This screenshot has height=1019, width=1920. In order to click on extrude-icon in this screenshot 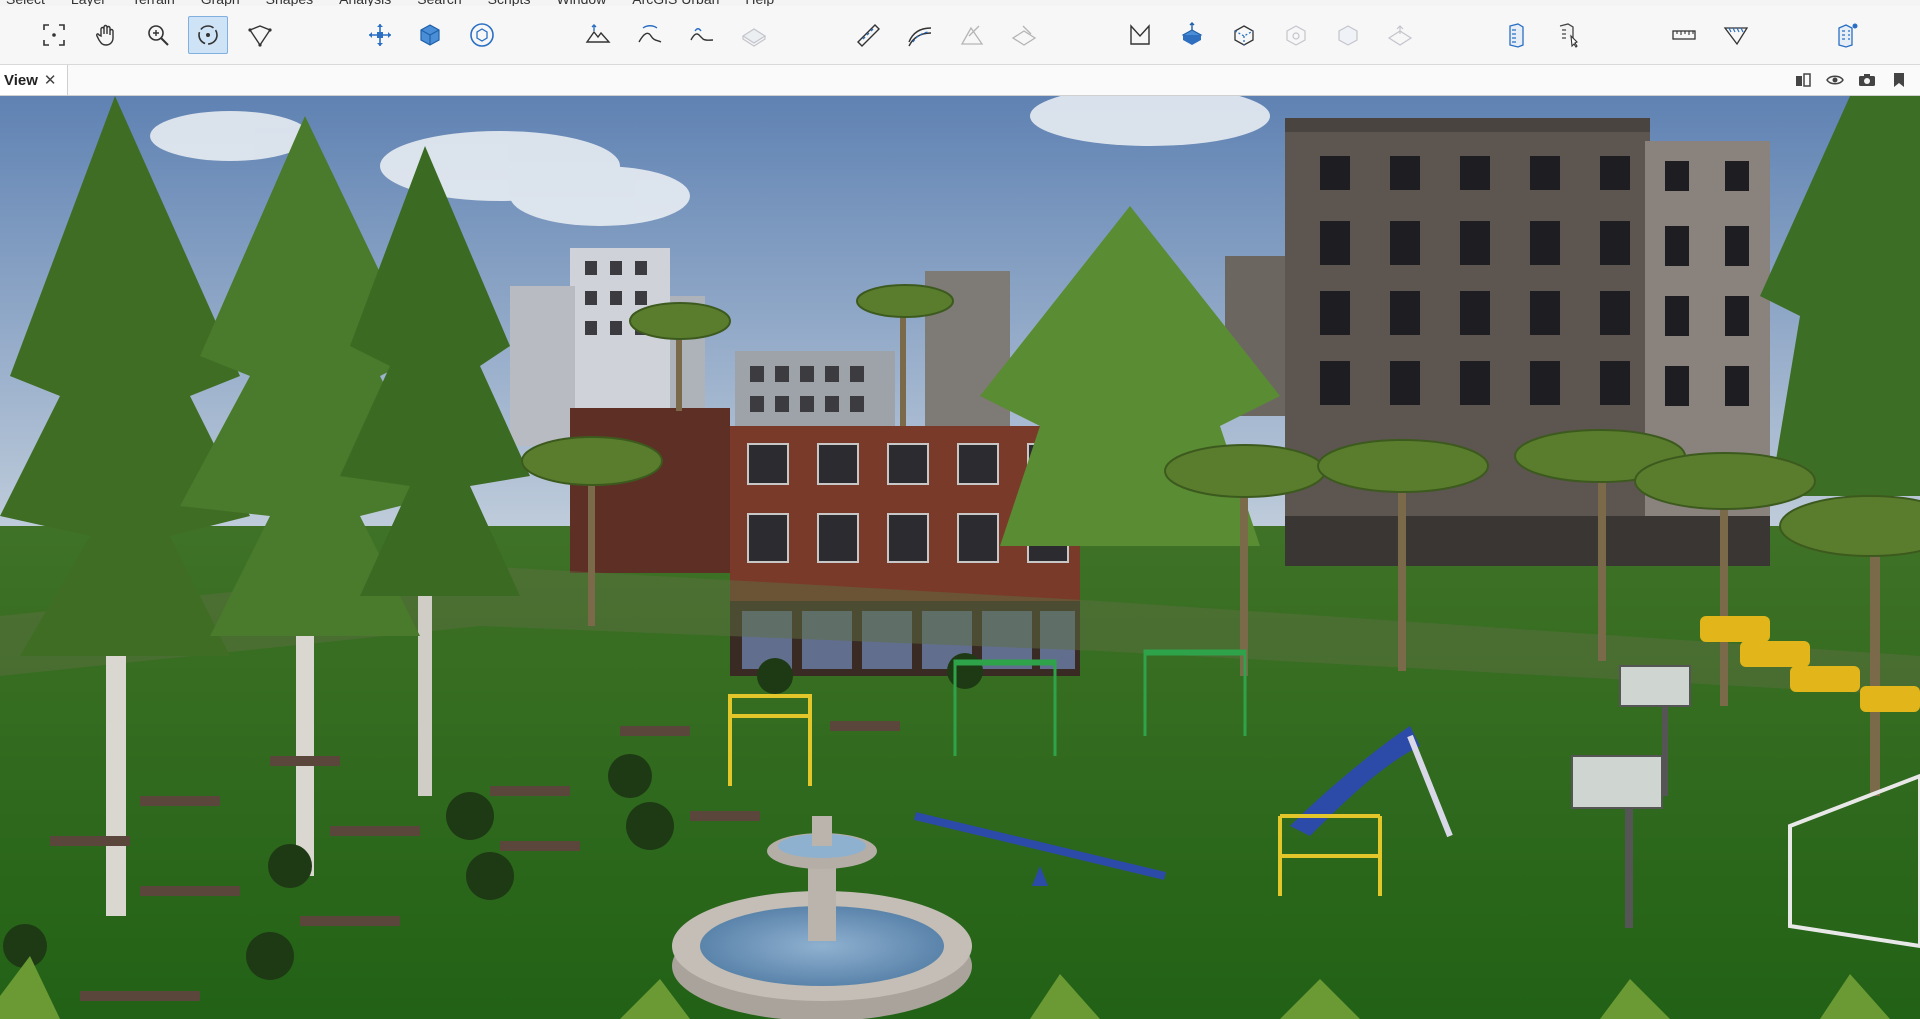, I will do `click(1192, 35)`.